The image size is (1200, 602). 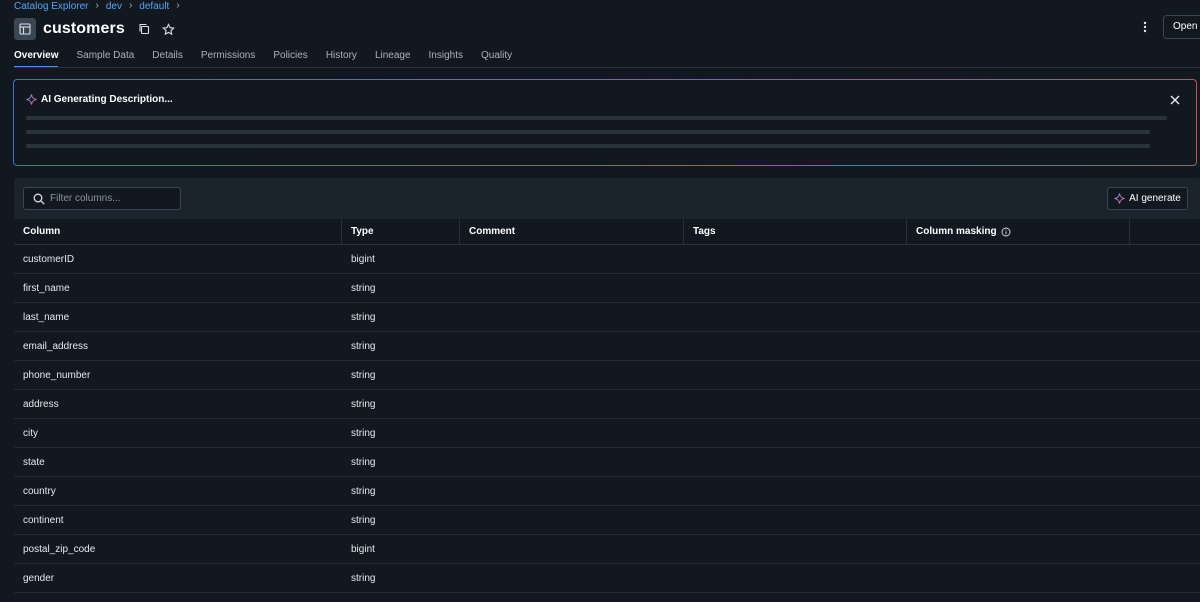 What do you see at coordinates (154, 6) in the screenshot?
I see `breadcrumb-default: default` at bounding box center [154, 6].